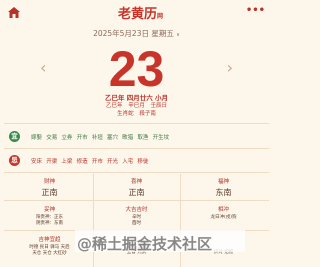  What do you see at coordinates (136, 216) in the screenshot?
I see `lucky-hour-cell: 大吉吉时 辛时 酉时` at bounding box center [136, 216].